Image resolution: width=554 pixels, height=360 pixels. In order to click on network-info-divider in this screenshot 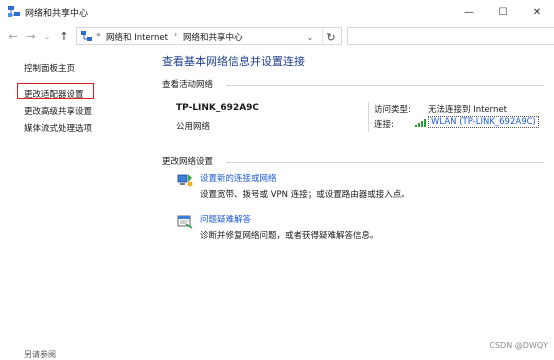, I will do `click(368, 117)`.